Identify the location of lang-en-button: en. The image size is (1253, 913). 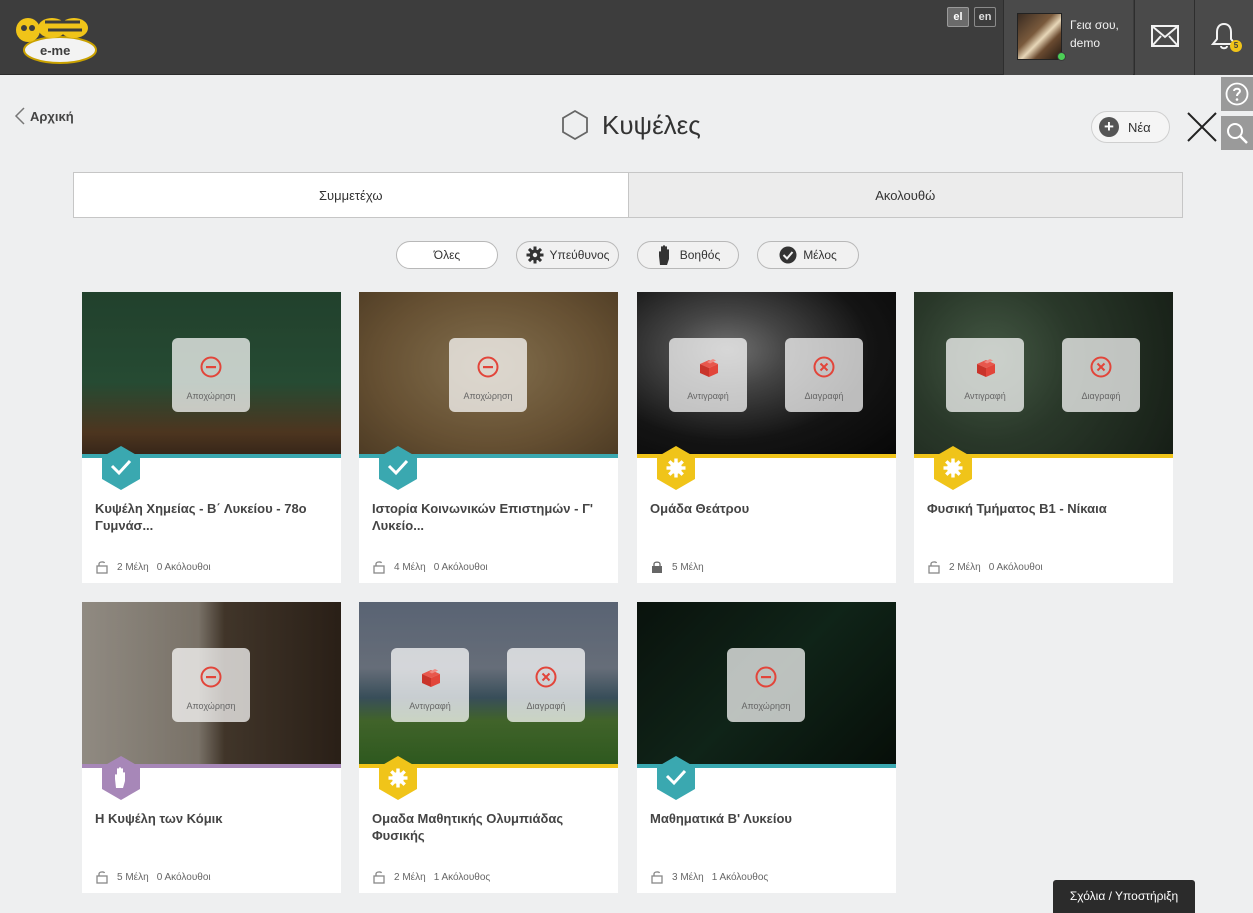
(985, 17).